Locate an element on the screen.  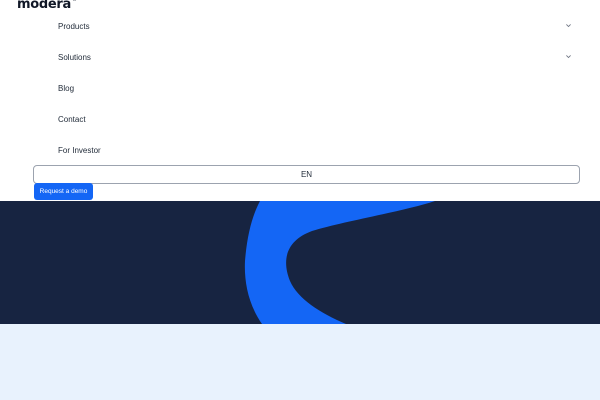
nav-item-solutions: Solutions is located at coordinates (318, 57).